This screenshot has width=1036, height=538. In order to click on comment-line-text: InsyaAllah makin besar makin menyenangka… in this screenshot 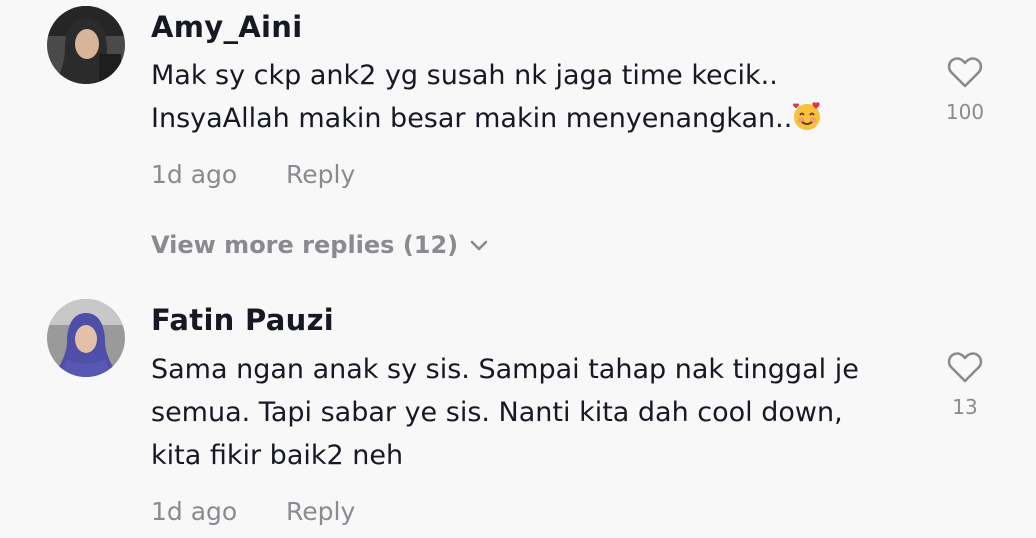, I will do `click(472, 118)`.